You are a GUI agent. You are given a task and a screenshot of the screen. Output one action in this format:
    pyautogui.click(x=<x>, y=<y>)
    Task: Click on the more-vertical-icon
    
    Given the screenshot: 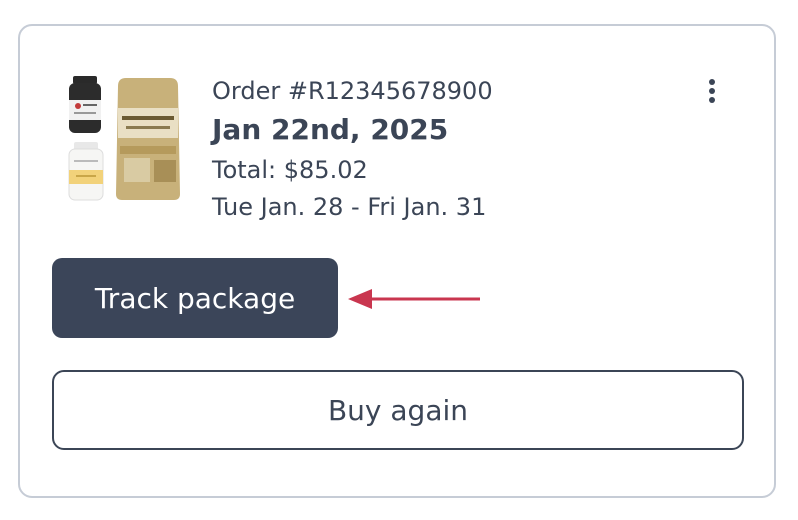 What is the action you would take?
    pyautogui.click(x=712, y=91)
    